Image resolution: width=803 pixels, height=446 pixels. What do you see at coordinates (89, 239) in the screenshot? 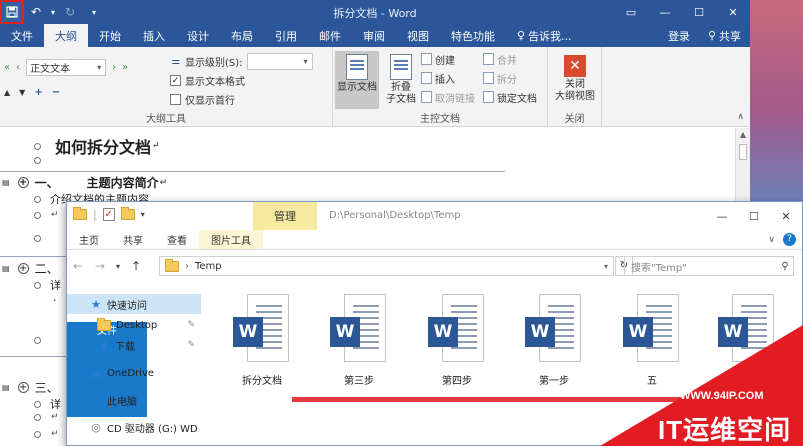
I see `tab-home: 主页` at bounding box center [89, 239].